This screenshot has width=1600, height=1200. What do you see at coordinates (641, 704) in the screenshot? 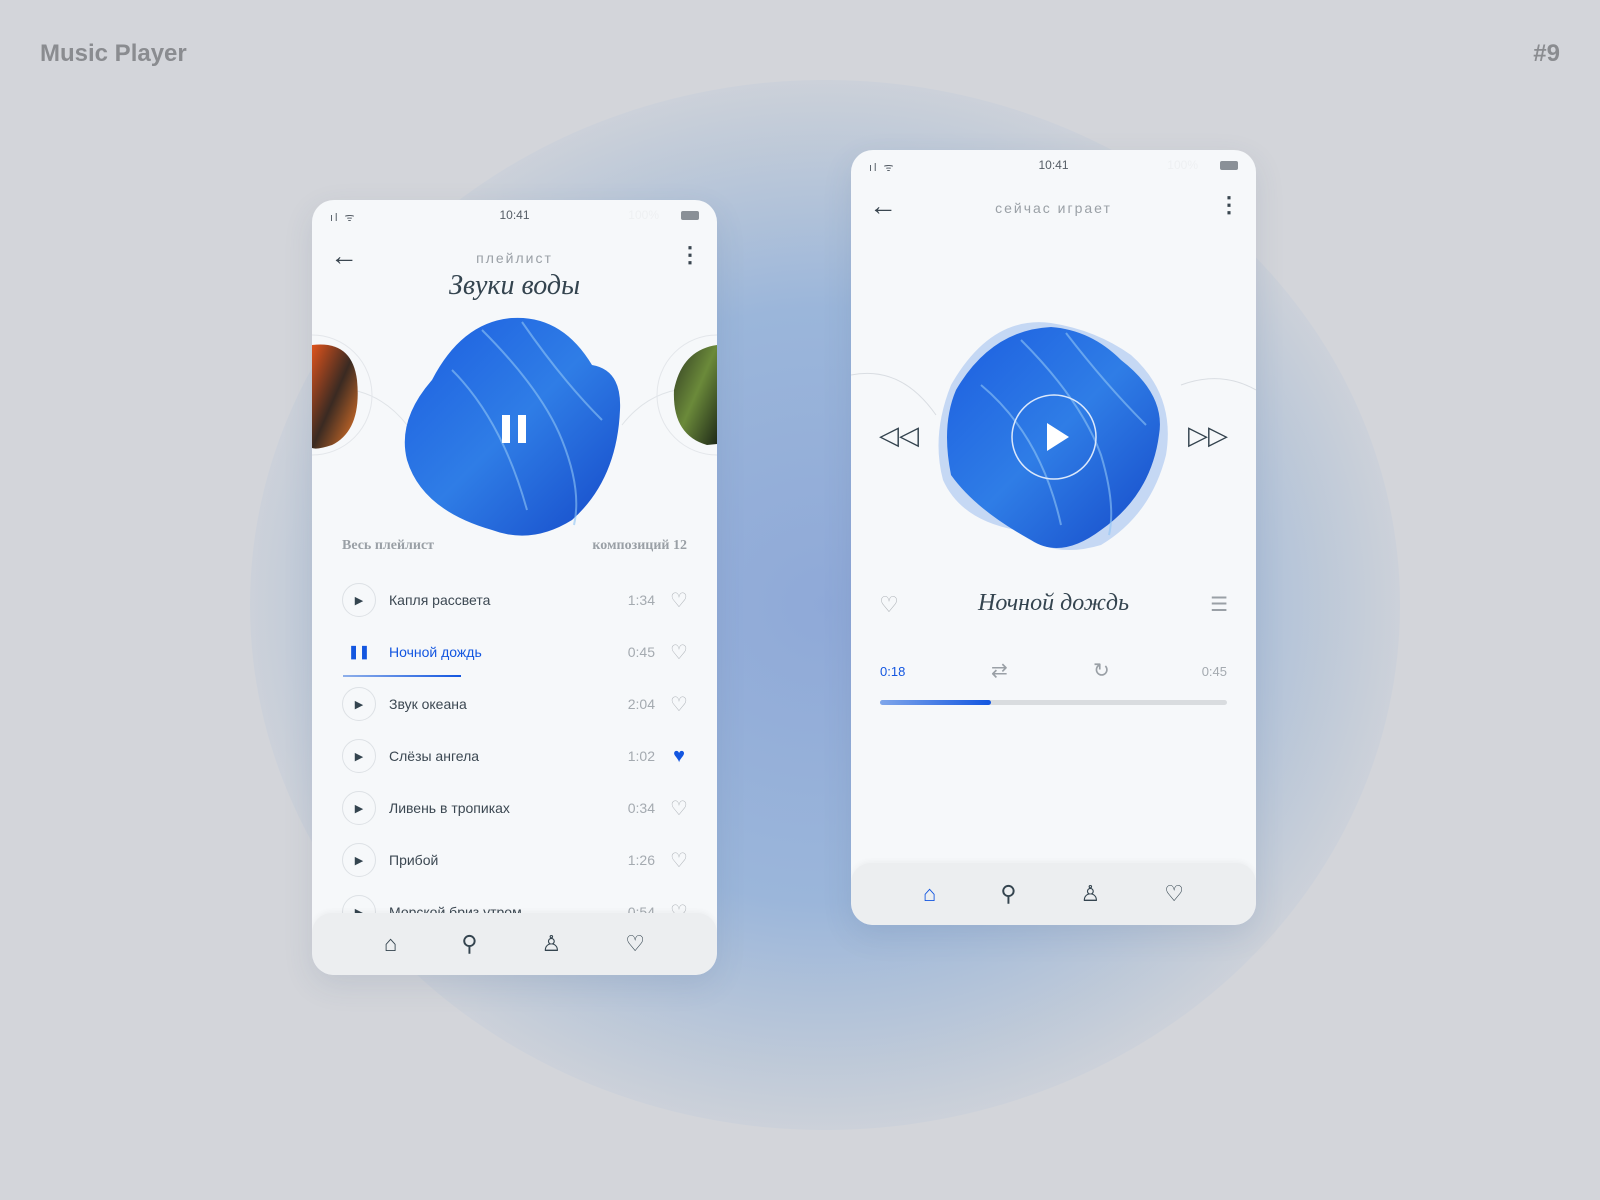
I see `track-time: 2:04` at bounding box center [641, 704].